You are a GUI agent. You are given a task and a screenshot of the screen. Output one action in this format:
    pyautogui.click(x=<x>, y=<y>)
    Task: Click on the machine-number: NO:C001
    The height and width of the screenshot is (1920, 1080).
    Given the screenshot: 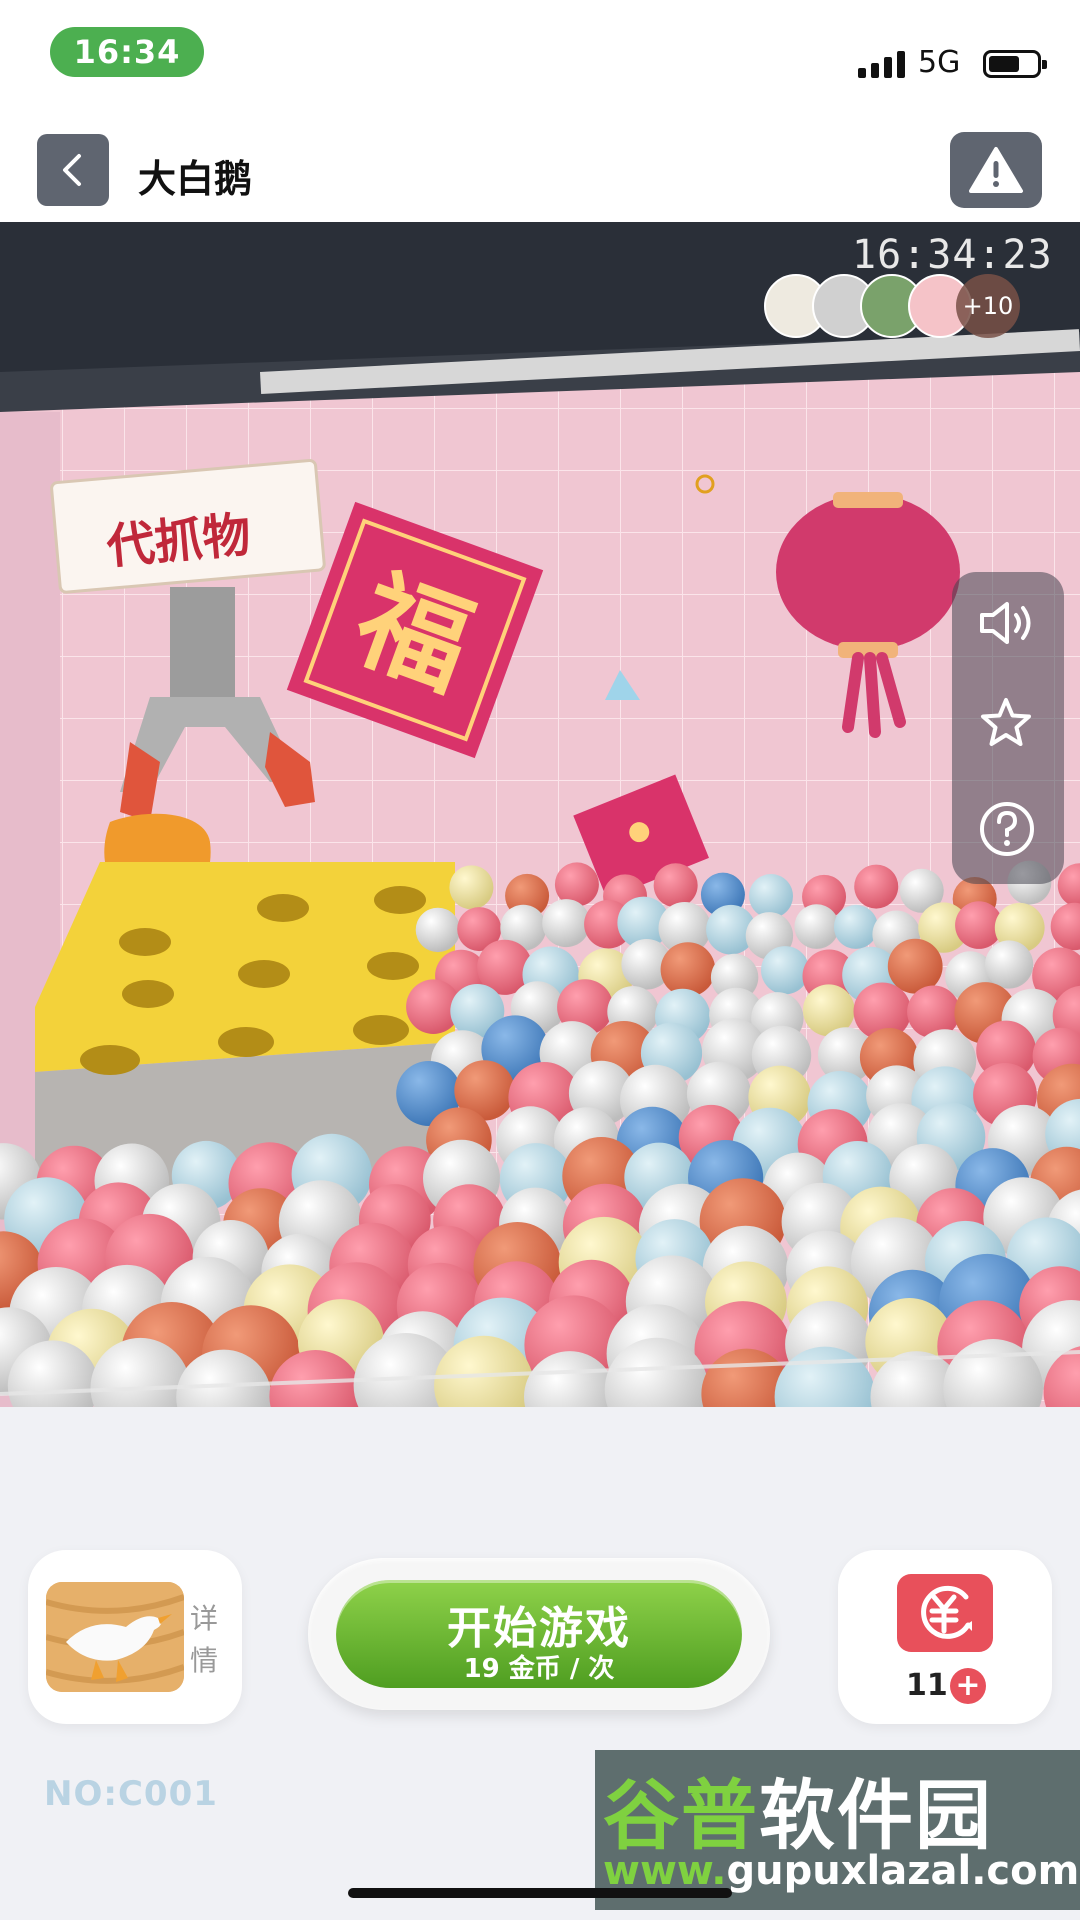 What is the action you would take?
    pyautogui.click(x=131, y=1794)
    